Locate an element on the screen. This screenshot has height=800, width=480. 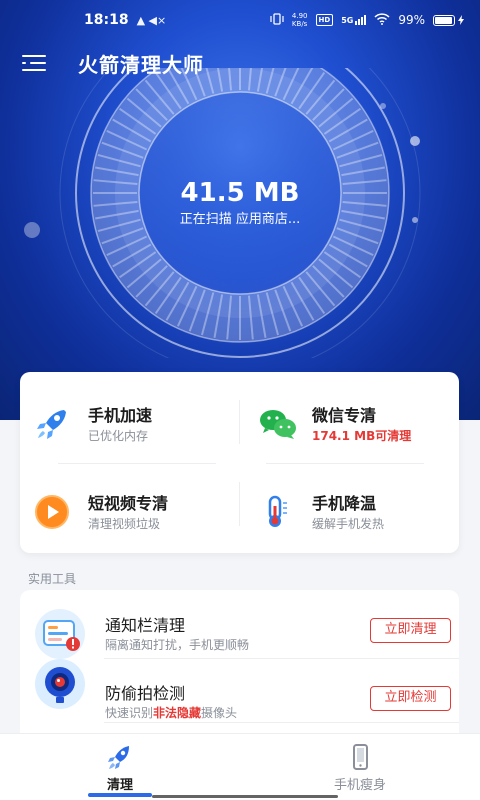
tab-phone-slim: 手机瘦身 is located at coordinates (360, 767).